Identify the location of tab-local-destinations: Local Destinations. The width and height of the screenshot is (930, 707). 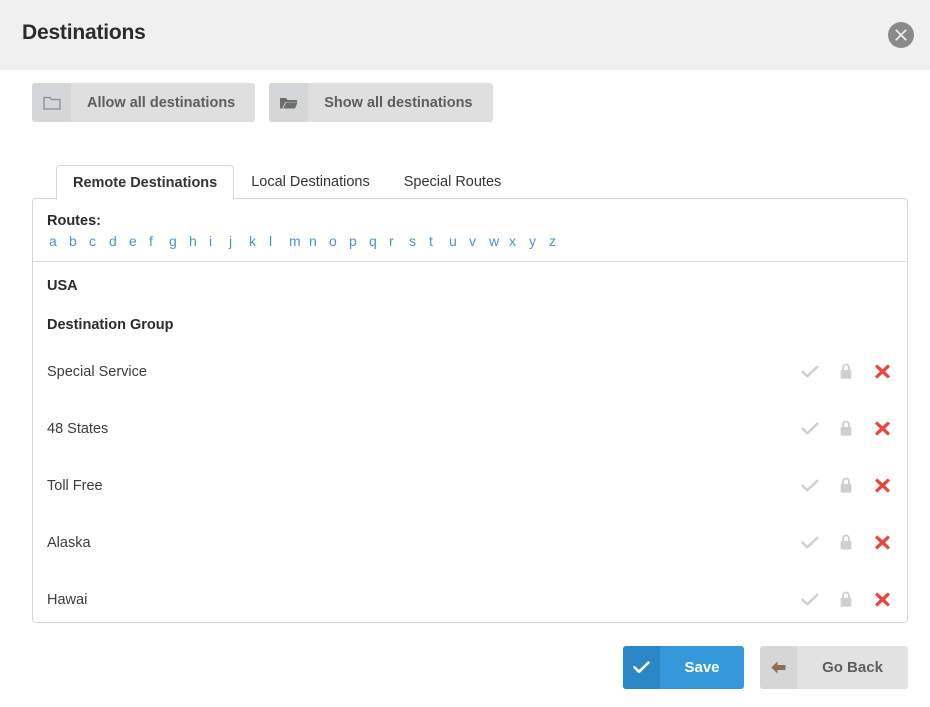
(310, 181).